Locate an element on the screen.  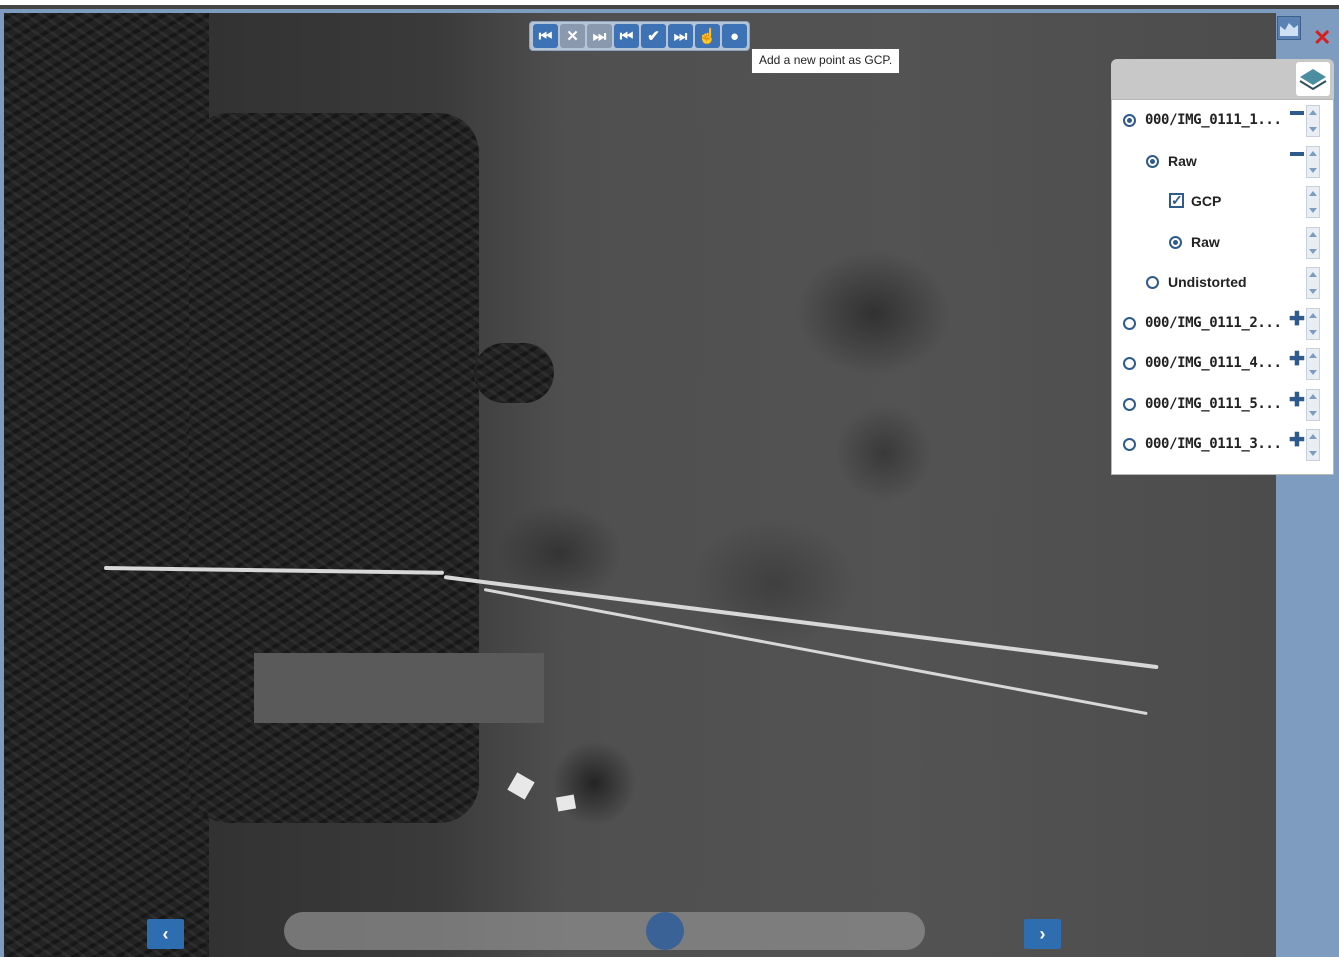
layer-row: 000/IMG_0111_5... ✚ is located at coordinates (1222, 405).